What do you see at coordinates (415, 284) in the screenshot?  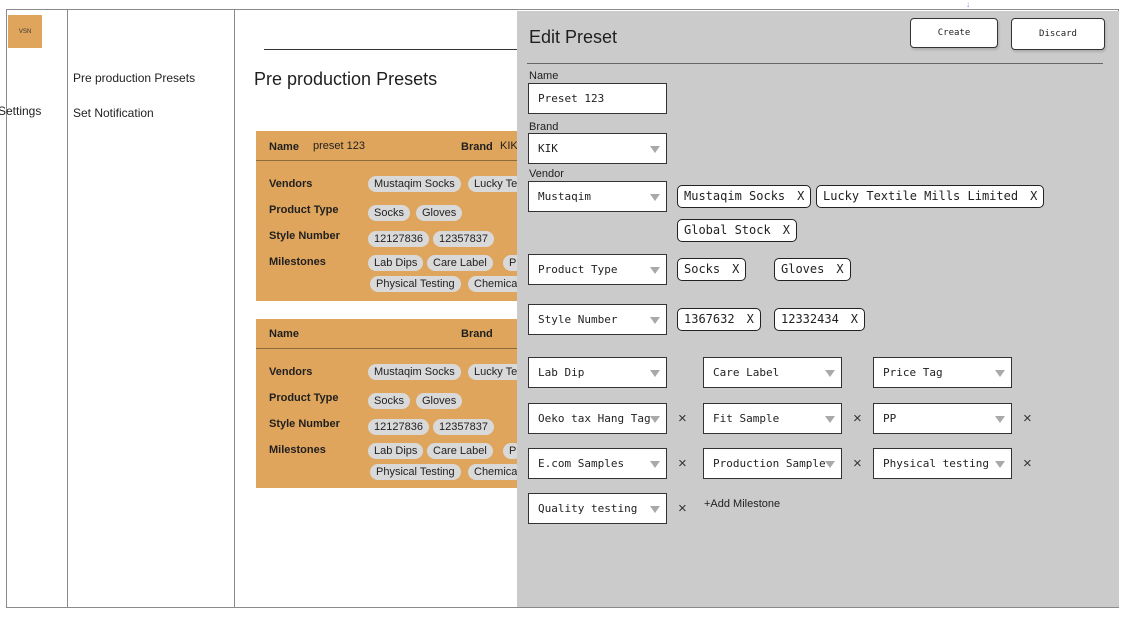 I see `milestone-pill: Physical Testing` at bounding box center [415, 284].